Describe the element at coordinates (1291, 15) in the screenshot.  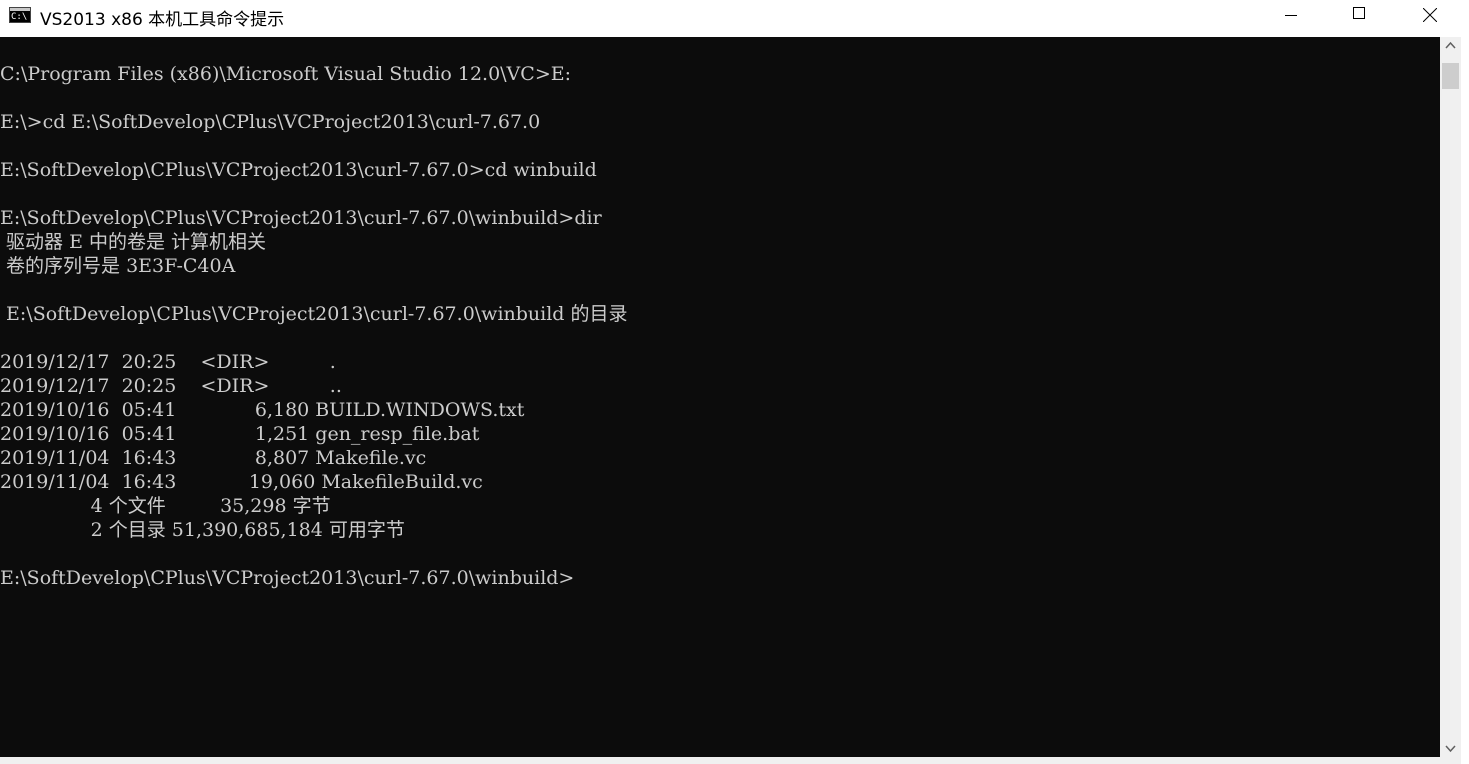
I see `minimize-button` at that location.